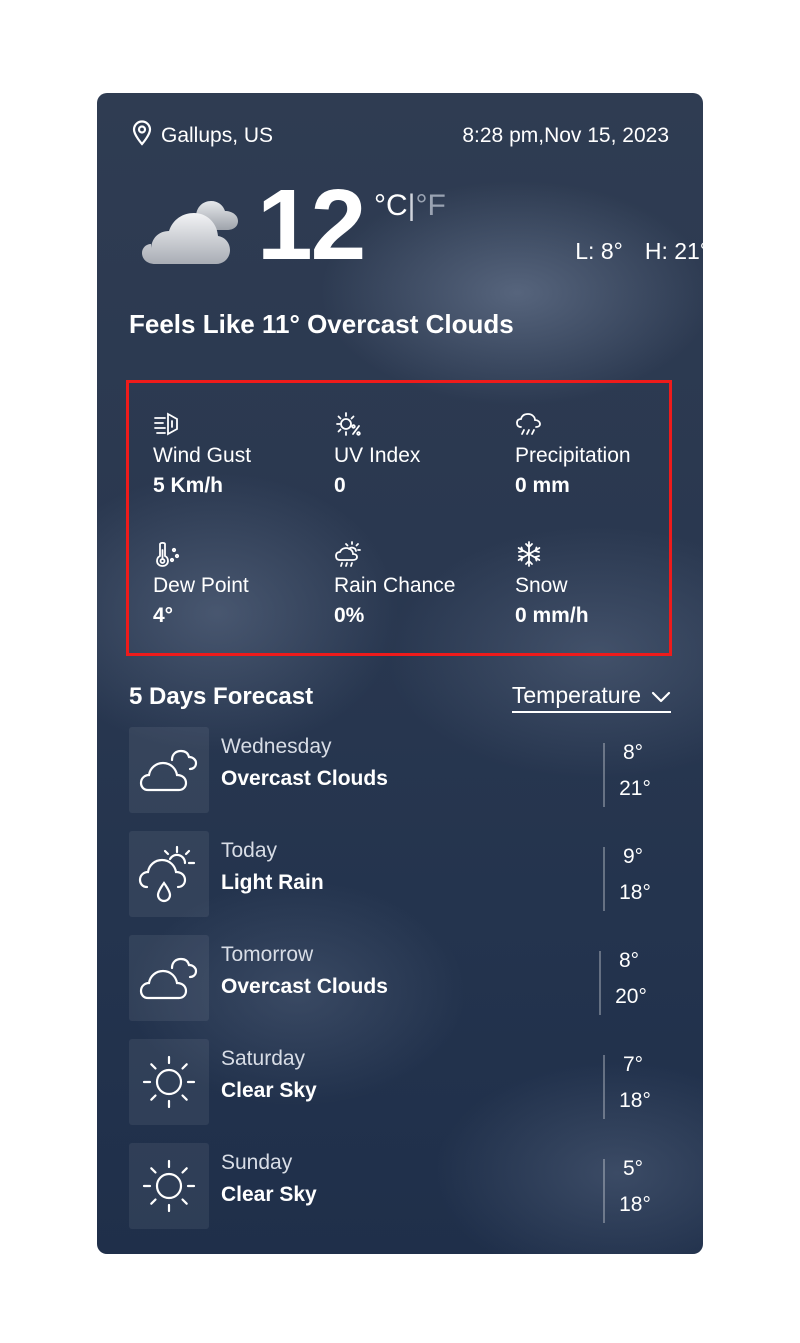  Describe the element at coordinates (340, 485) in the screenshot. I see `metric-value: 0` at that location.